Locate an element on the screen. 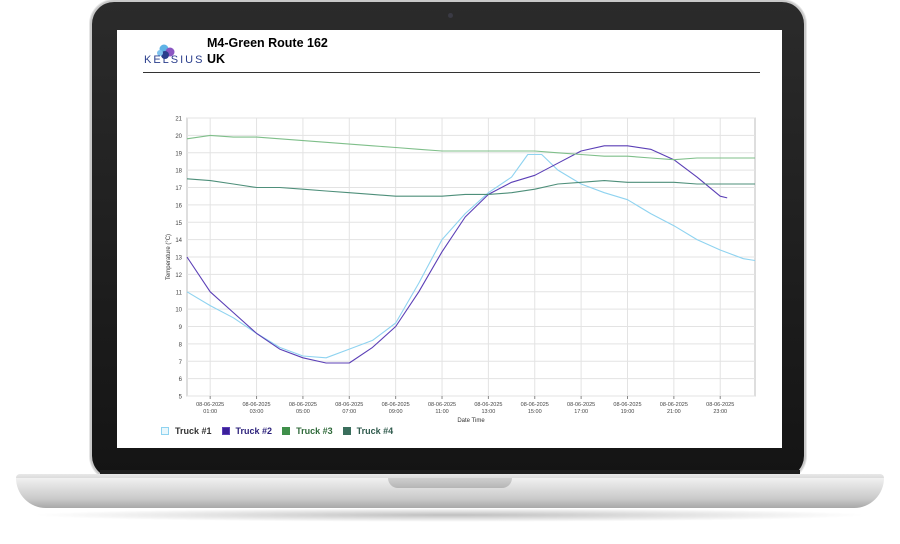 Image resolution: width=900 pixels, height=544 pixels. legend-label: Truck #4 is located at coordinates (375, 431).